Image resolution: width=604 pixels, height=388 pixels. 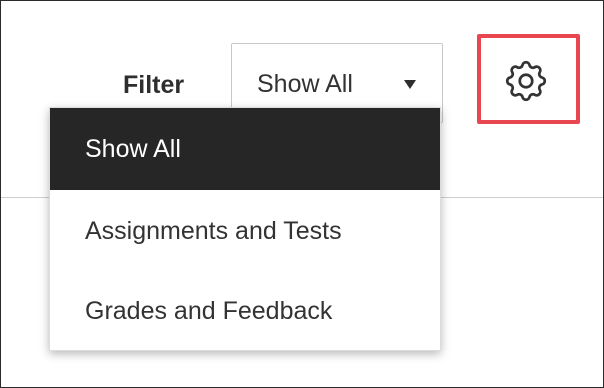 I want to click on gear-icon, so click(x=526, y=81).